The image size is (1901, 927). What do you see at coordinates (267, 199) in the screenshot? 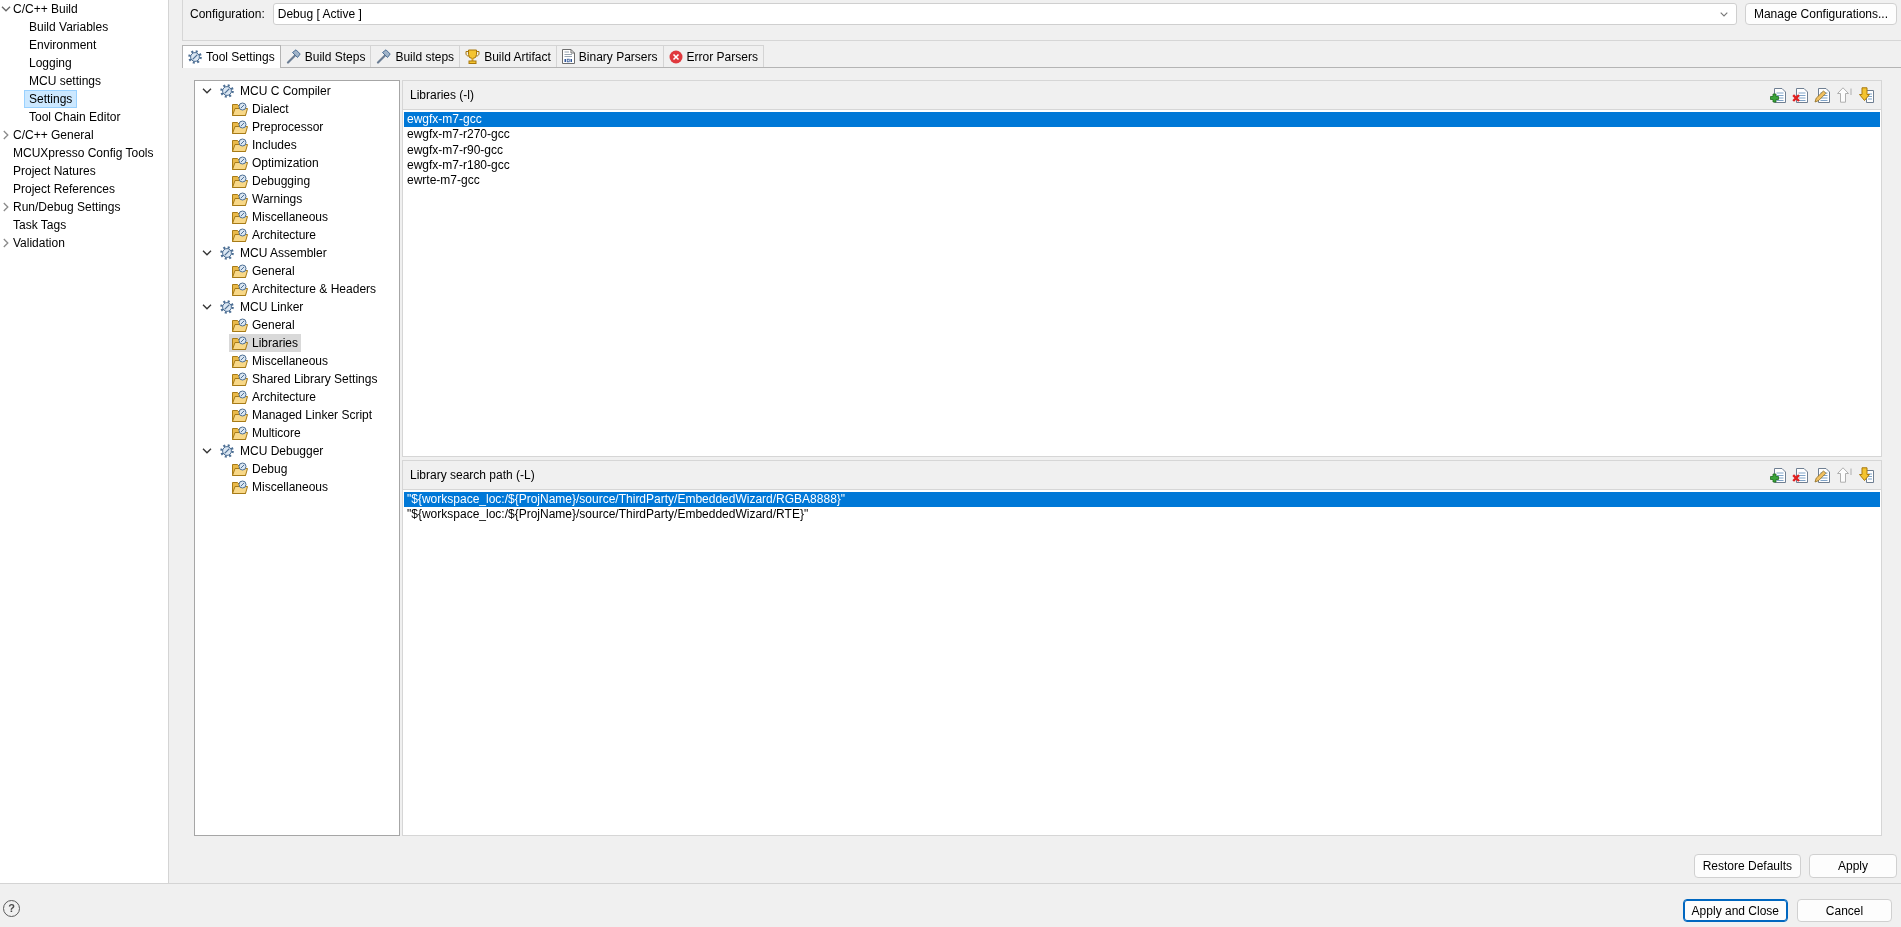
I see `tree-item: Warnings` at bounding box center [267, 199].